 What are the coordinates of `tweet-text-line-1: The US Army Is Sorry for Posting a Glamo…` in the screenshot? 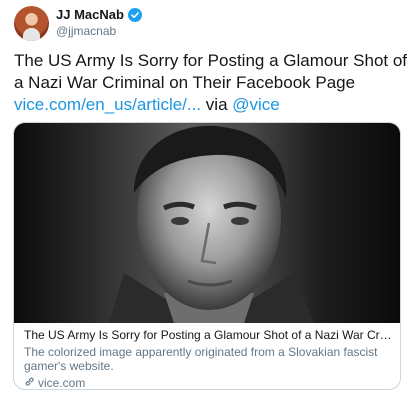 It's located at (211, 60).